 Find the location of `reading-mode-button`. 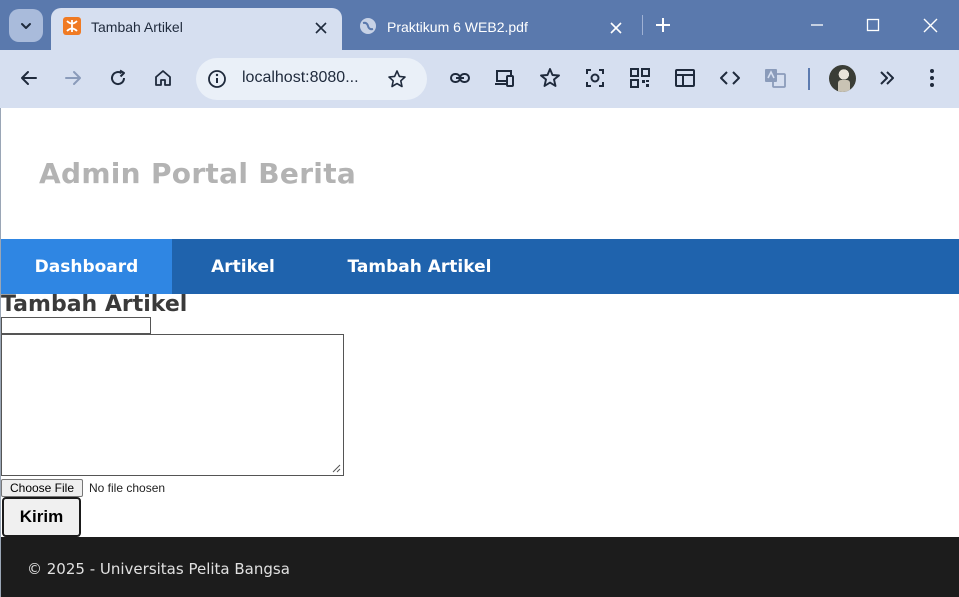

reading-mode-button is located at coordinates (685, 78).